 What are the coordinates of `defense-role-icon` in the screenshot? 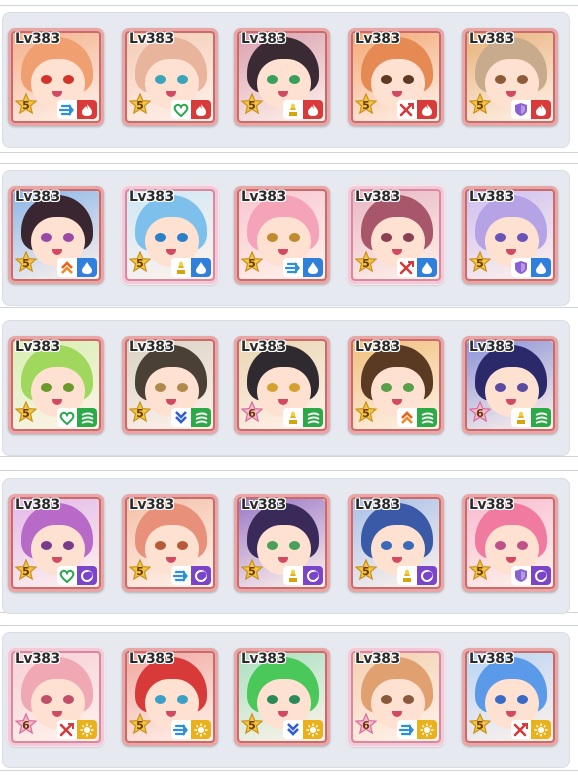 It's located at (521, 267).